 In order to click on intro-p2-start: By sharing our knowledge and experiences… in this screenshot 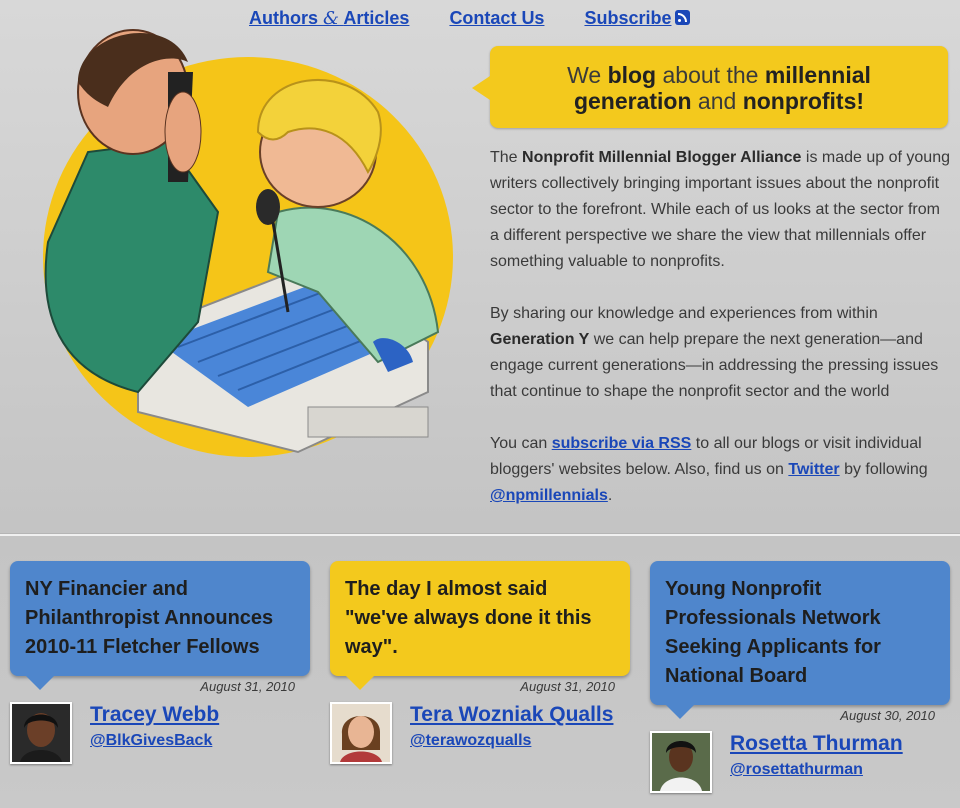, I will do `click(684, 313)`.